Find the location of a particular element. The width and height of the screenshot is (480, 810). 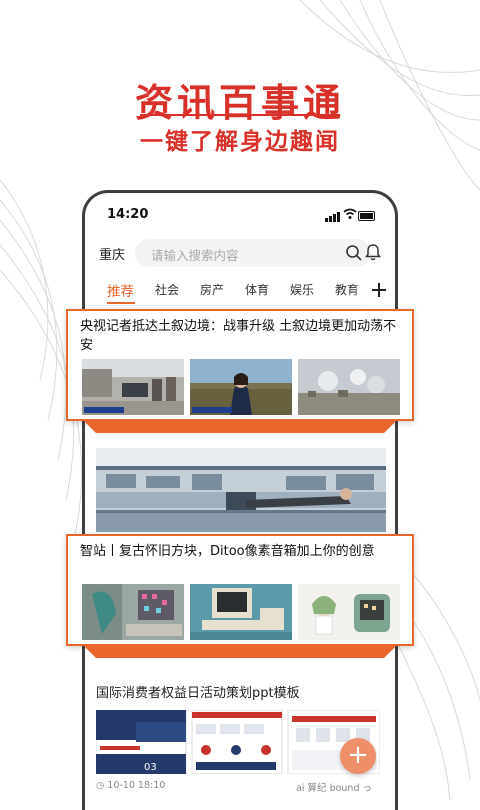

article-title: 智站丨复古怀旧方块，Ditoo像素音箱加上你的创意 is located at coordinates (227, 551).